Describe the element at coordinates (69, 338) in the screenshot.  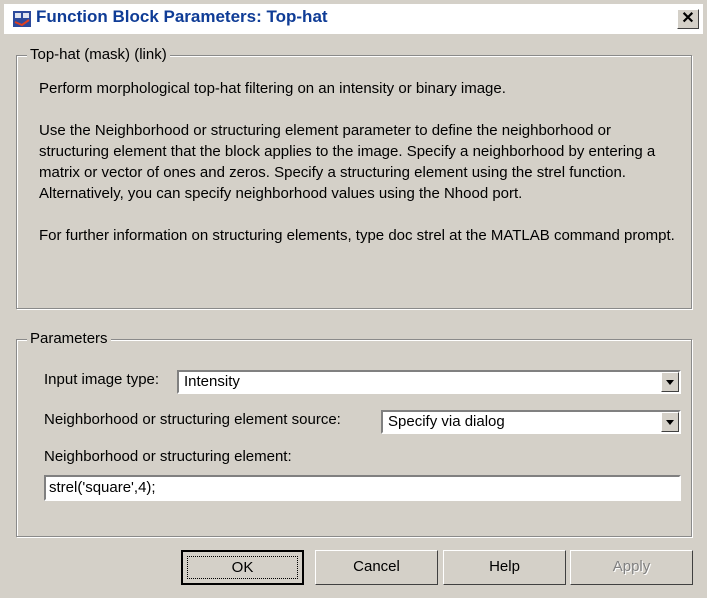
I see `parameters-group-legend: Parameters` at that location.